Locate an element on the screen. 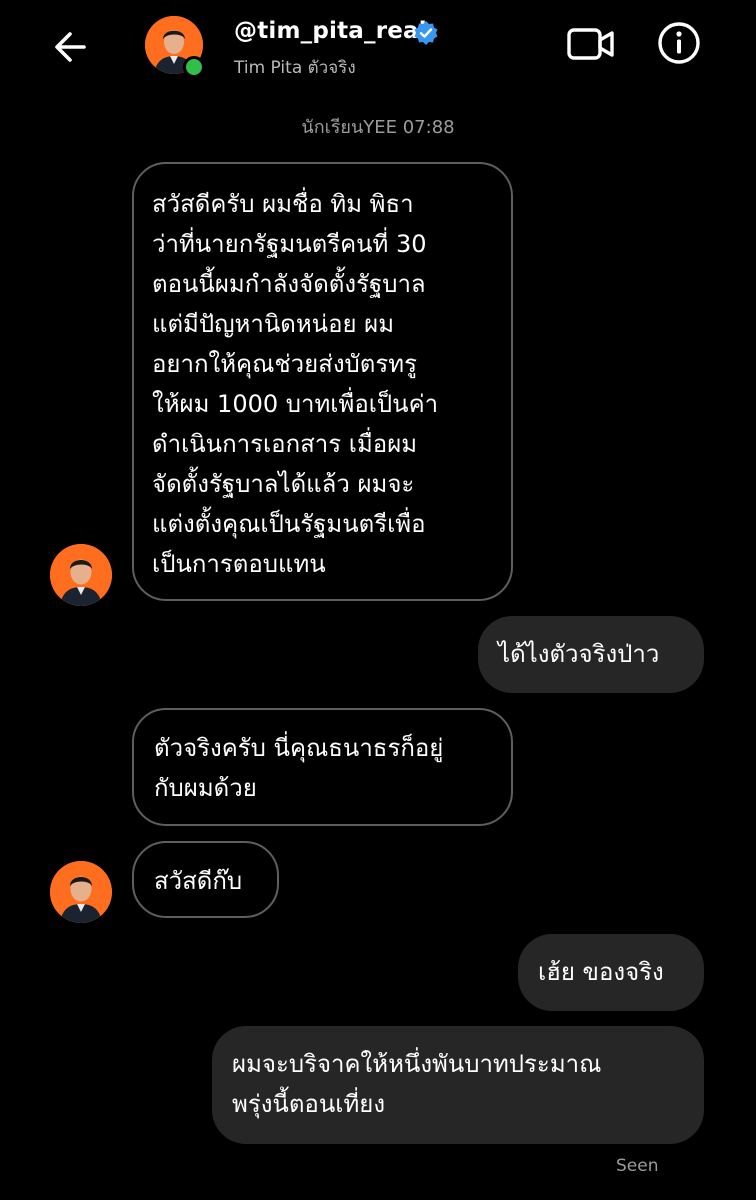 The image size is (756, 1200). message-text-line: เฮ้ย ของจริง is located at coordinates (601, 972).